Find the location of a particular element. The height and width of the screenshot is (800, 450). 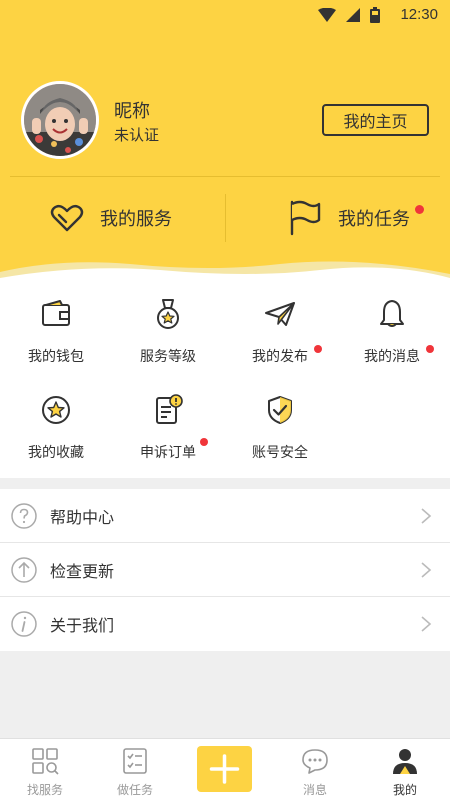

nav-label-do-task: 做任务 is located at coordinates (134, 790).